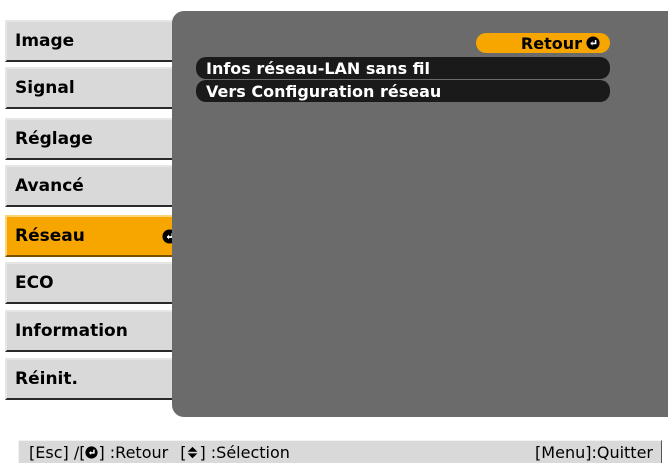  What do you see at coordinates (95, 236) in the screenshot?
I see `sidebar-item-reseau: Réseau` at bounding box center [95, 236].